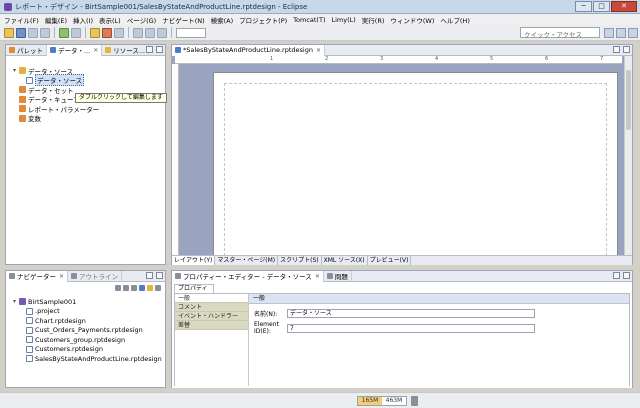 This screenshot has width=640, height=408. I want to click on editor-vertical-scrollbar, so click(628, 155).